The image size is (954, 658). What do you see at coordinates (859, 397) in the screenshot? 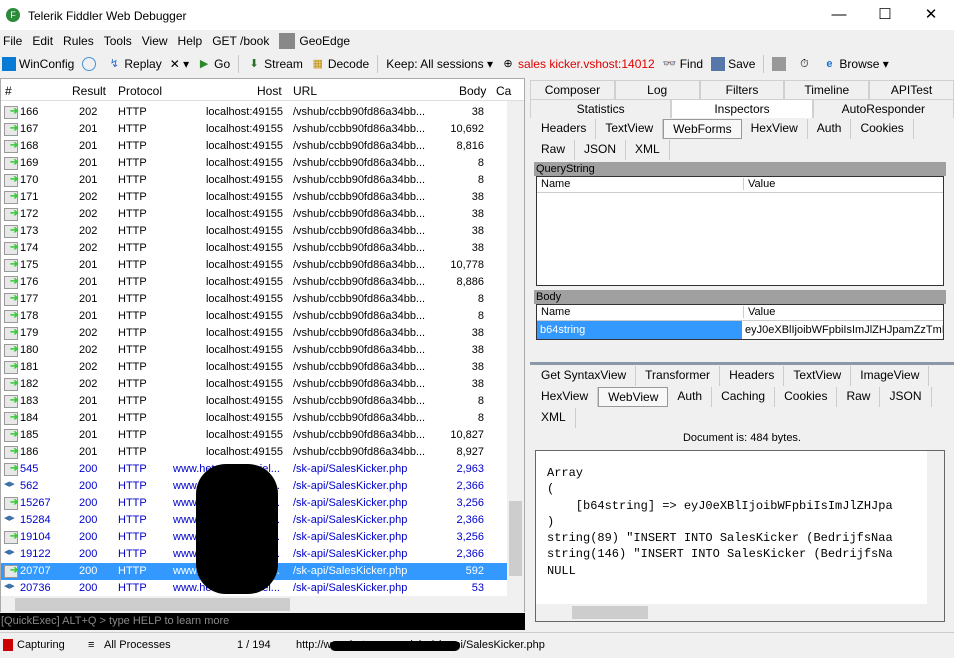
I see `resp-tab-raw: Raw` at bounding box center [859, 397].